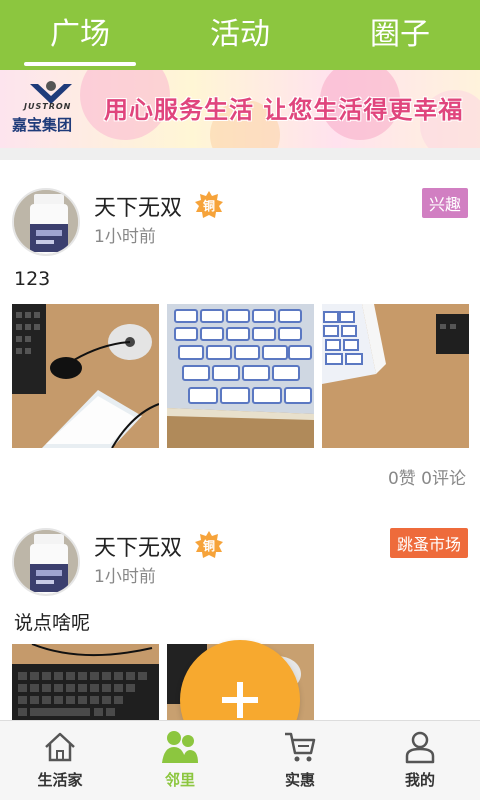 This screenshot has width=480, height=800. What do you see at coordinates (52, 623) in the screenshot?
I see `post-text: 说点啥呢` at bounding box center [52, 623].